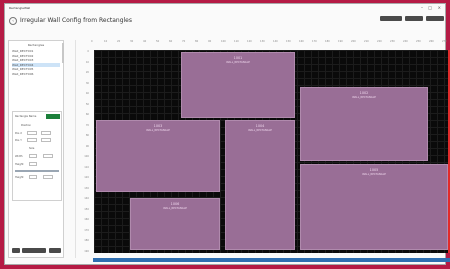  I want to click on pos-y-spin, so click(46, 140).